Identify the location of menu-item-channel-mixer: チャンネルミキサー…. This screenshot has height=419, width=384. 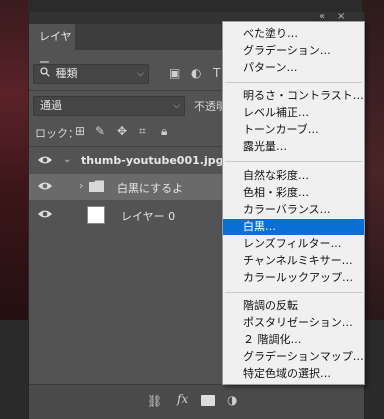
(293, 261).